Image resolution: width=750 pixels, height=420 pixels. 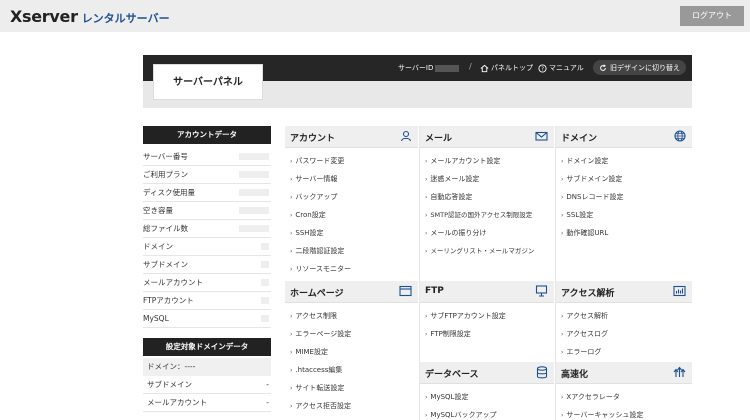 What do you see at coordinates (320, 251) in the screenshot?
I see `menu-item-label: 二段階認証設定` at bounding box center [320, 251].